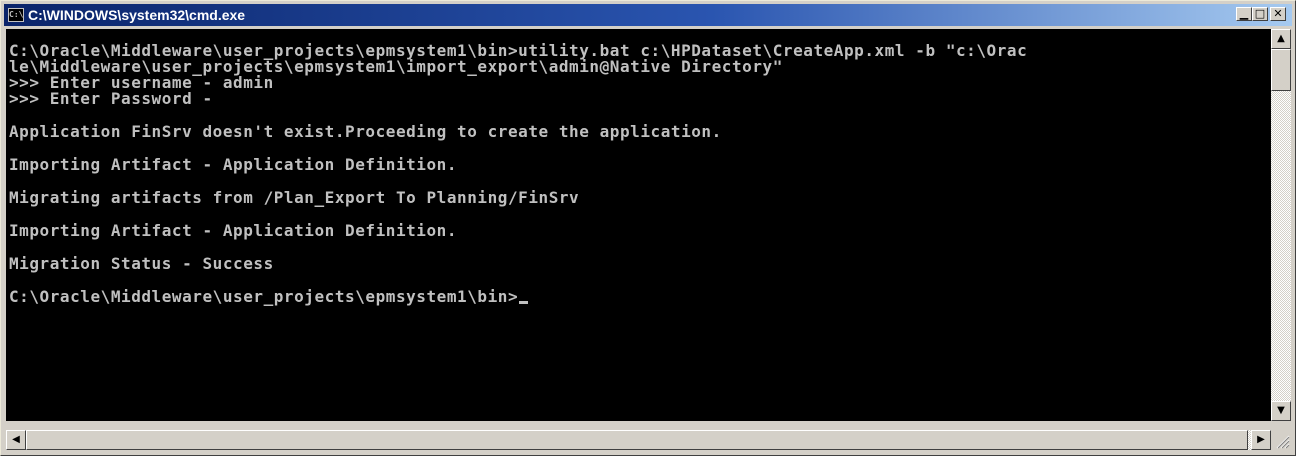  I want to click on scroll-left-button: ◀, so click(16, 440).